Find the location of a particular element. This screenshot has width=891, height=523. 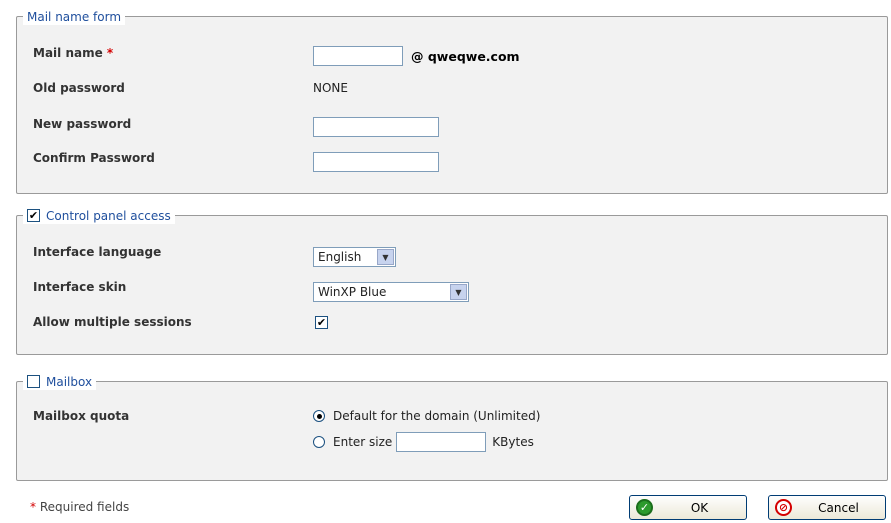

allow-multiple-sessions-checkbox: ✔ is located at coordinates (321, 322).